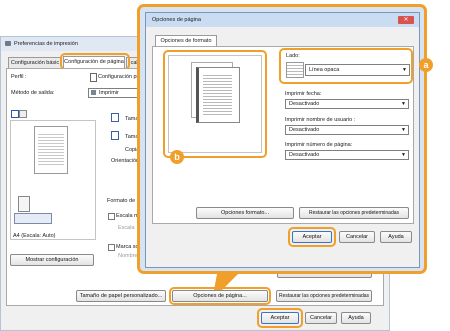 Image resolution: width=450 pixels, height=331 pixels. What do you see at coordinates (23, 114) in the screenshot?
I see `settings-view-icon` at bounding box center [23, 114].